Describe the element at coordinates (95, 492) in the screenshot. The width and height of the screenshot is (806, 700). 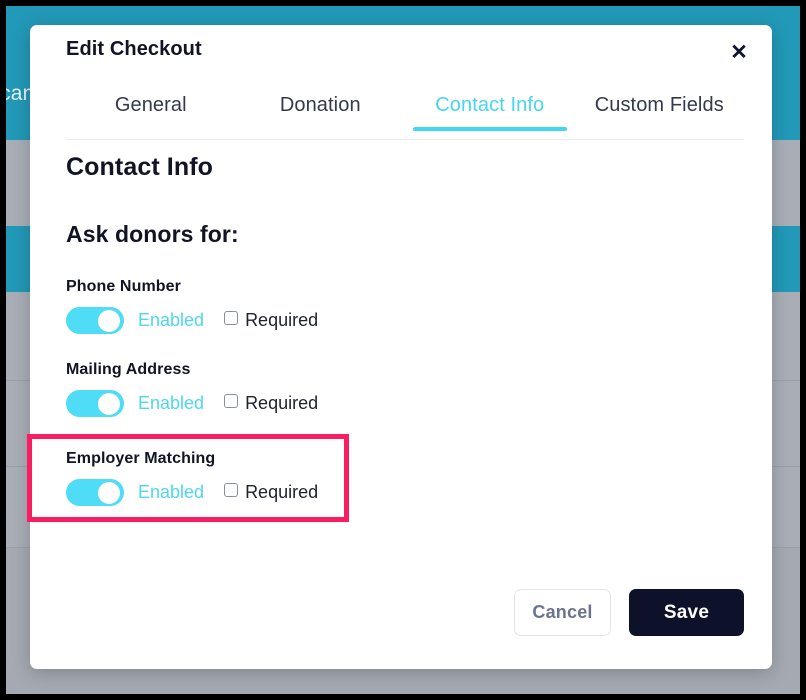
I see `toggle-employer-matching` at that location.